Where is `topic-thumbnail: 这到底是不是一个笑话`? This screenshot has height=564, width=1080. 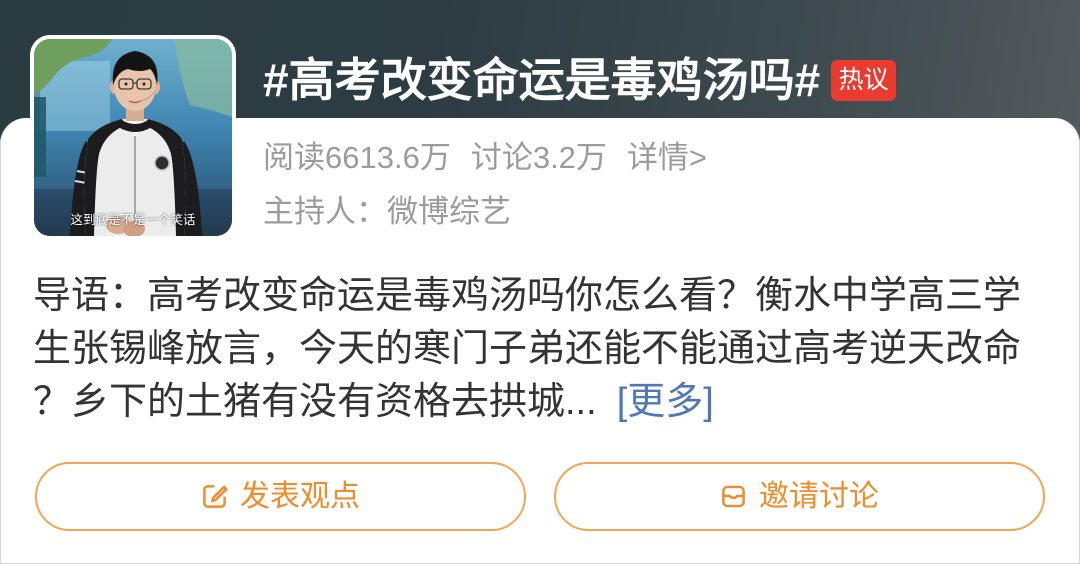 topic-thumbnail: 这到底是不是一个笑话 is located at coordinates (133, 137).